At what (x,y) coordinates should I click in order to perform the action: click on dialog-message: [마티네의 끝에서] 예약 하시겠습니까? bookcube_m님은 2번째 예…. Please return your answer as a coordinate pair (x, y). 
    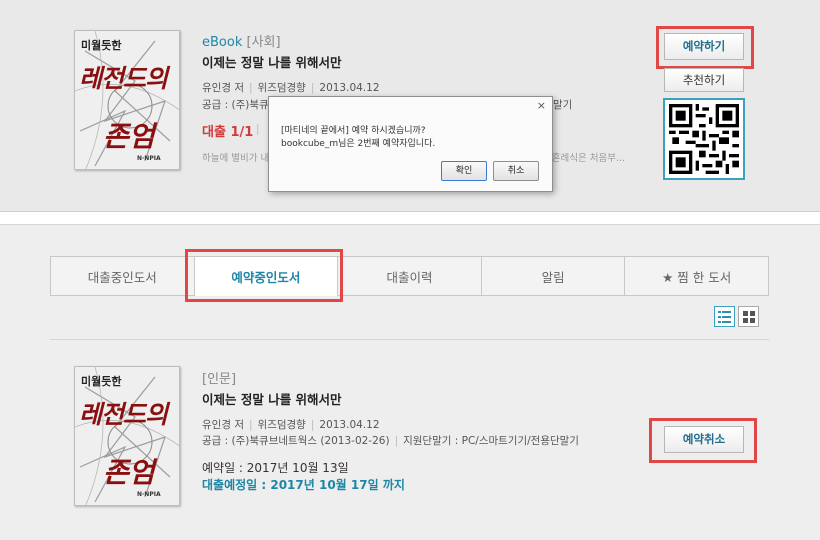
    Looking at the image, I should click on (358, 138).